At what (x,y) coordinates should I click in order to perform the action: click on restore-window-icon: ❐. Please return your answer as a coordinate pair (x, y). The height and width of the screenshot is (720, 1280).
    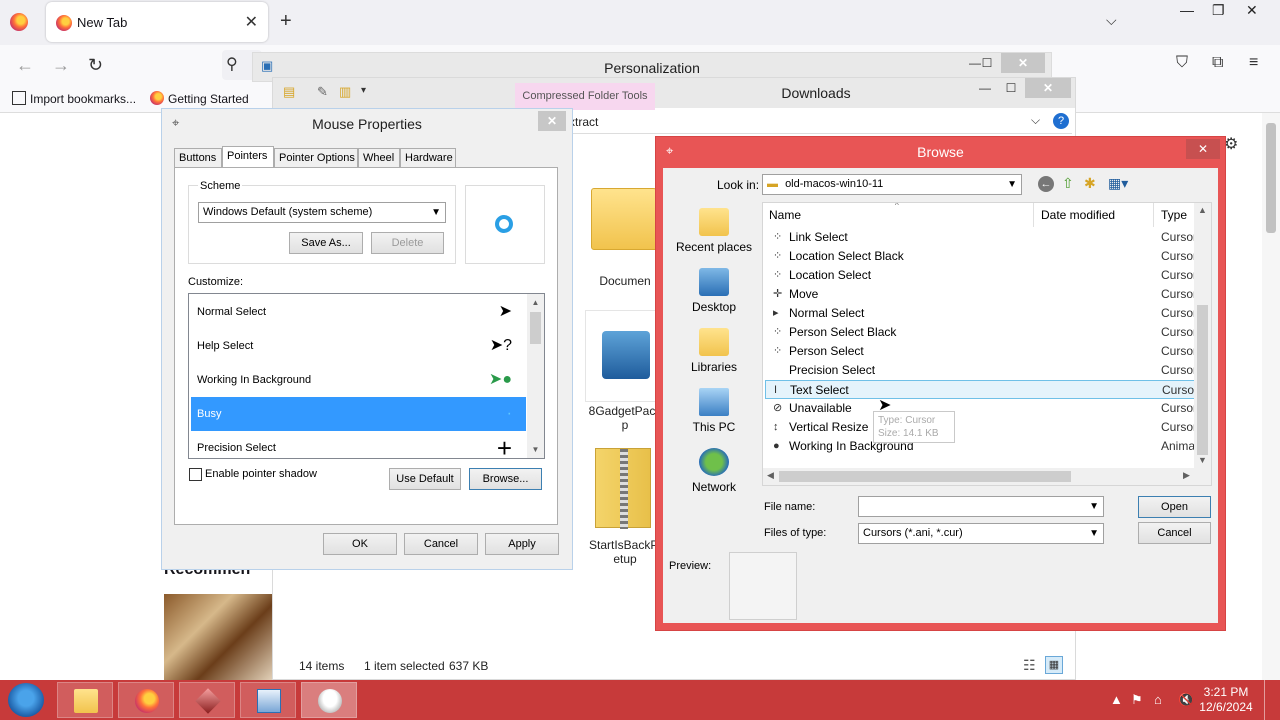
    Looking at the image, I should click on (1218, 10).